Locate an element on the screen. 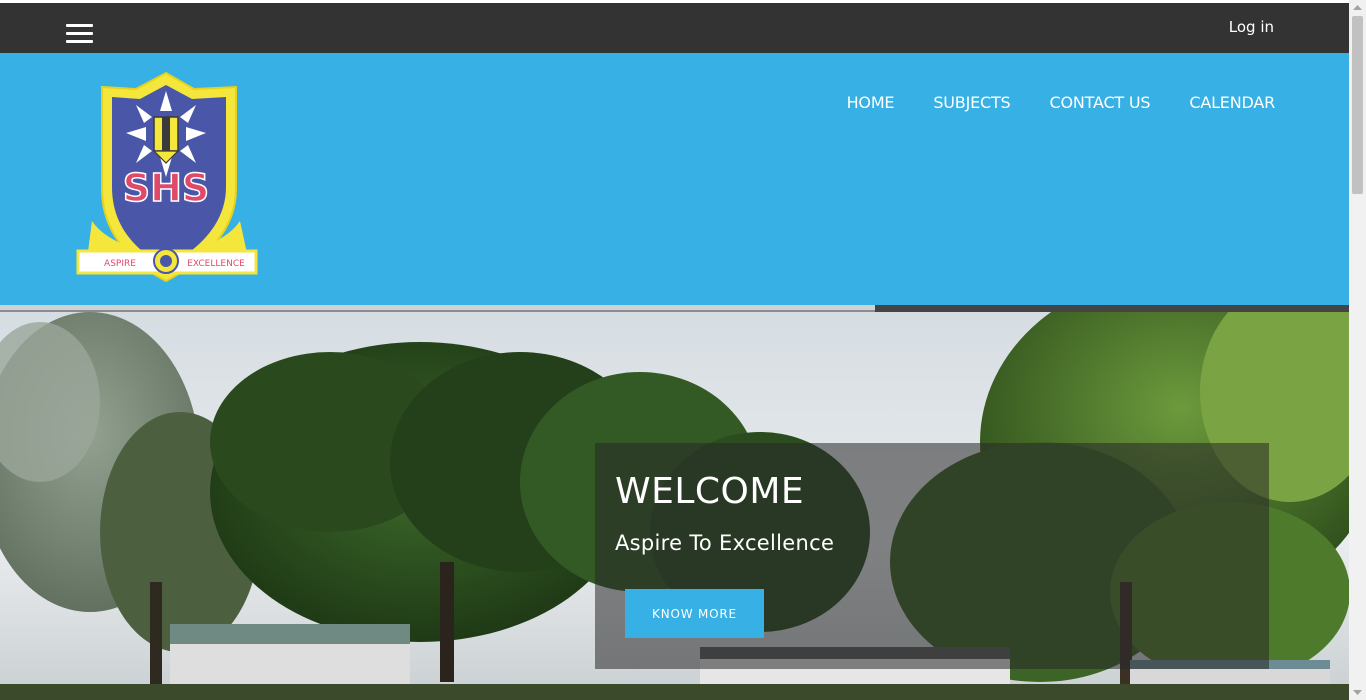  nav-subjects: SUBJECTS is located at coordinates (971, 102).